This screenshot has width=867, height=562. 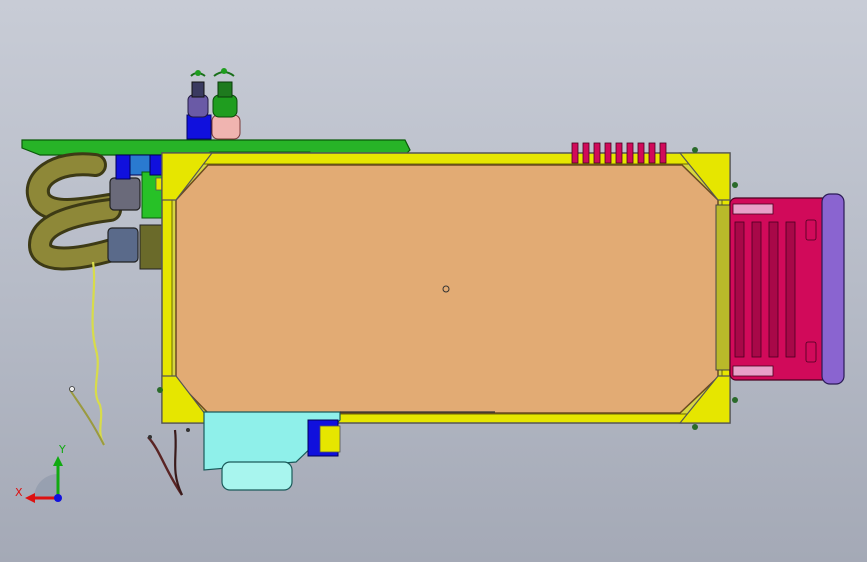 I want to click on left-hose-assembly, so click(x=95, y=211).